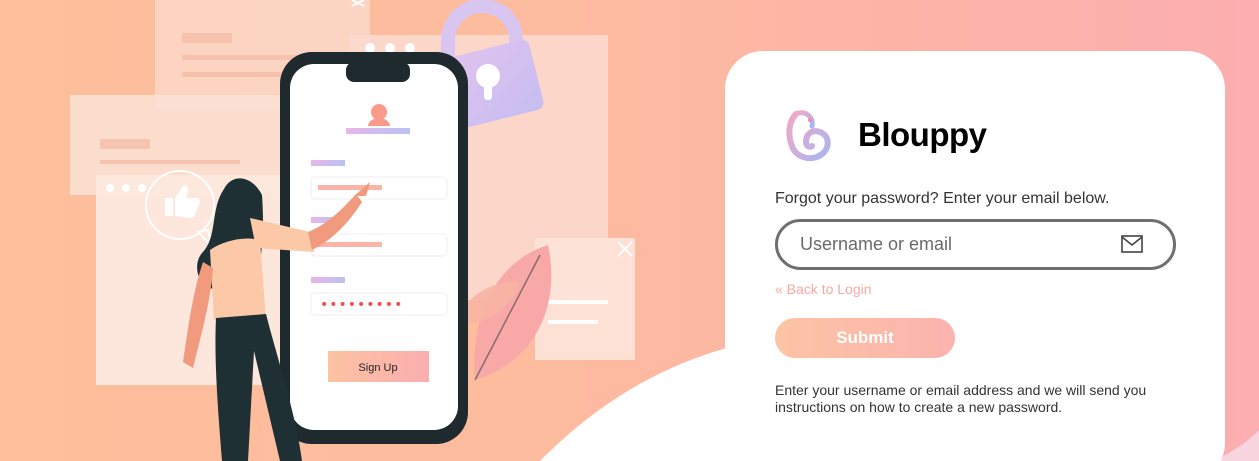 The image size is (1259, 461). What do you see at coordinates (377, 368) in the screenshot?
I see `phone-signup-label: Sign Up` at bounding box center [377, 368].